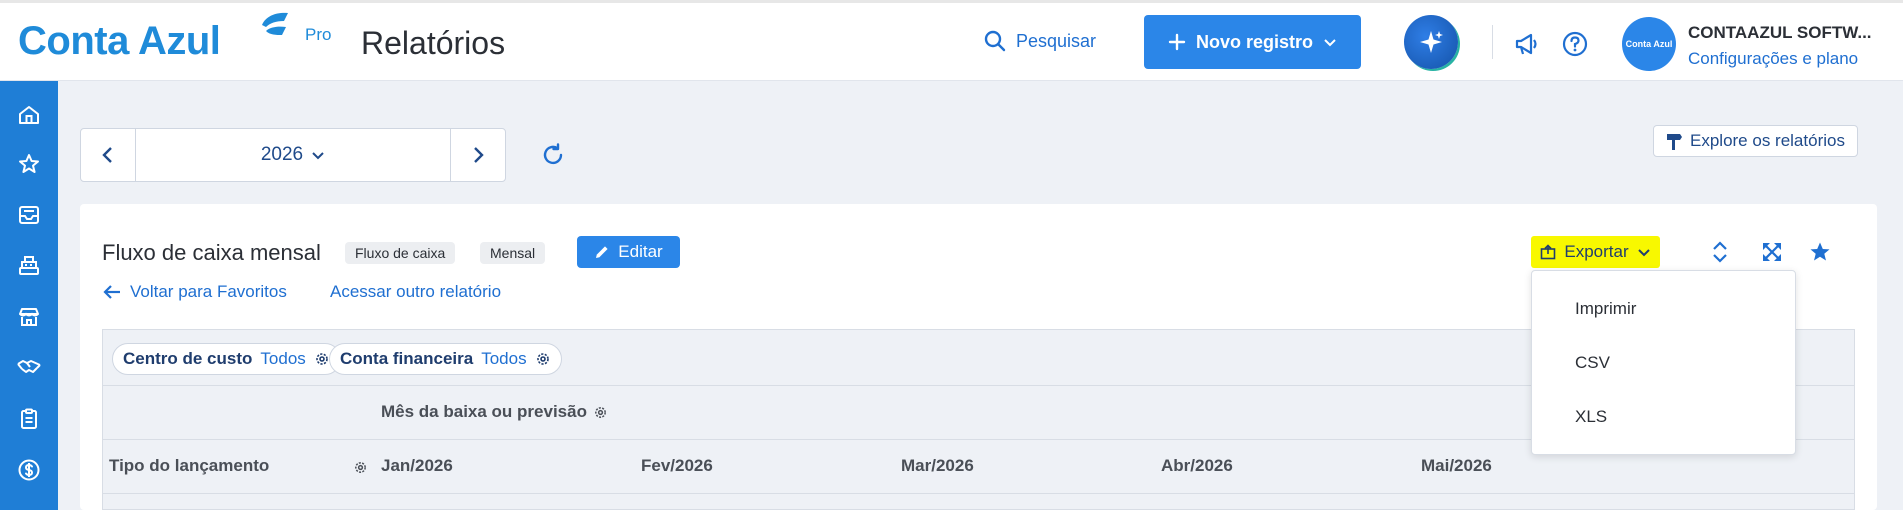 The height and width of the screenshot is (510, 1903). What do you see at coordinates (400, 253) in the screenshot?
I see `report-tag-cash-flow: Fluxo de caixa` at bounding box center [400, 253].